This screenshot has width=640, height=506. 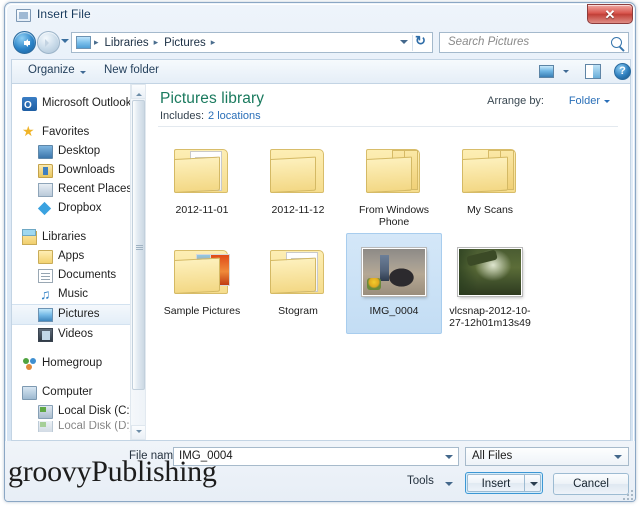 I want to click on sidebar-item-label: Videos, so click(x=75, y=334).